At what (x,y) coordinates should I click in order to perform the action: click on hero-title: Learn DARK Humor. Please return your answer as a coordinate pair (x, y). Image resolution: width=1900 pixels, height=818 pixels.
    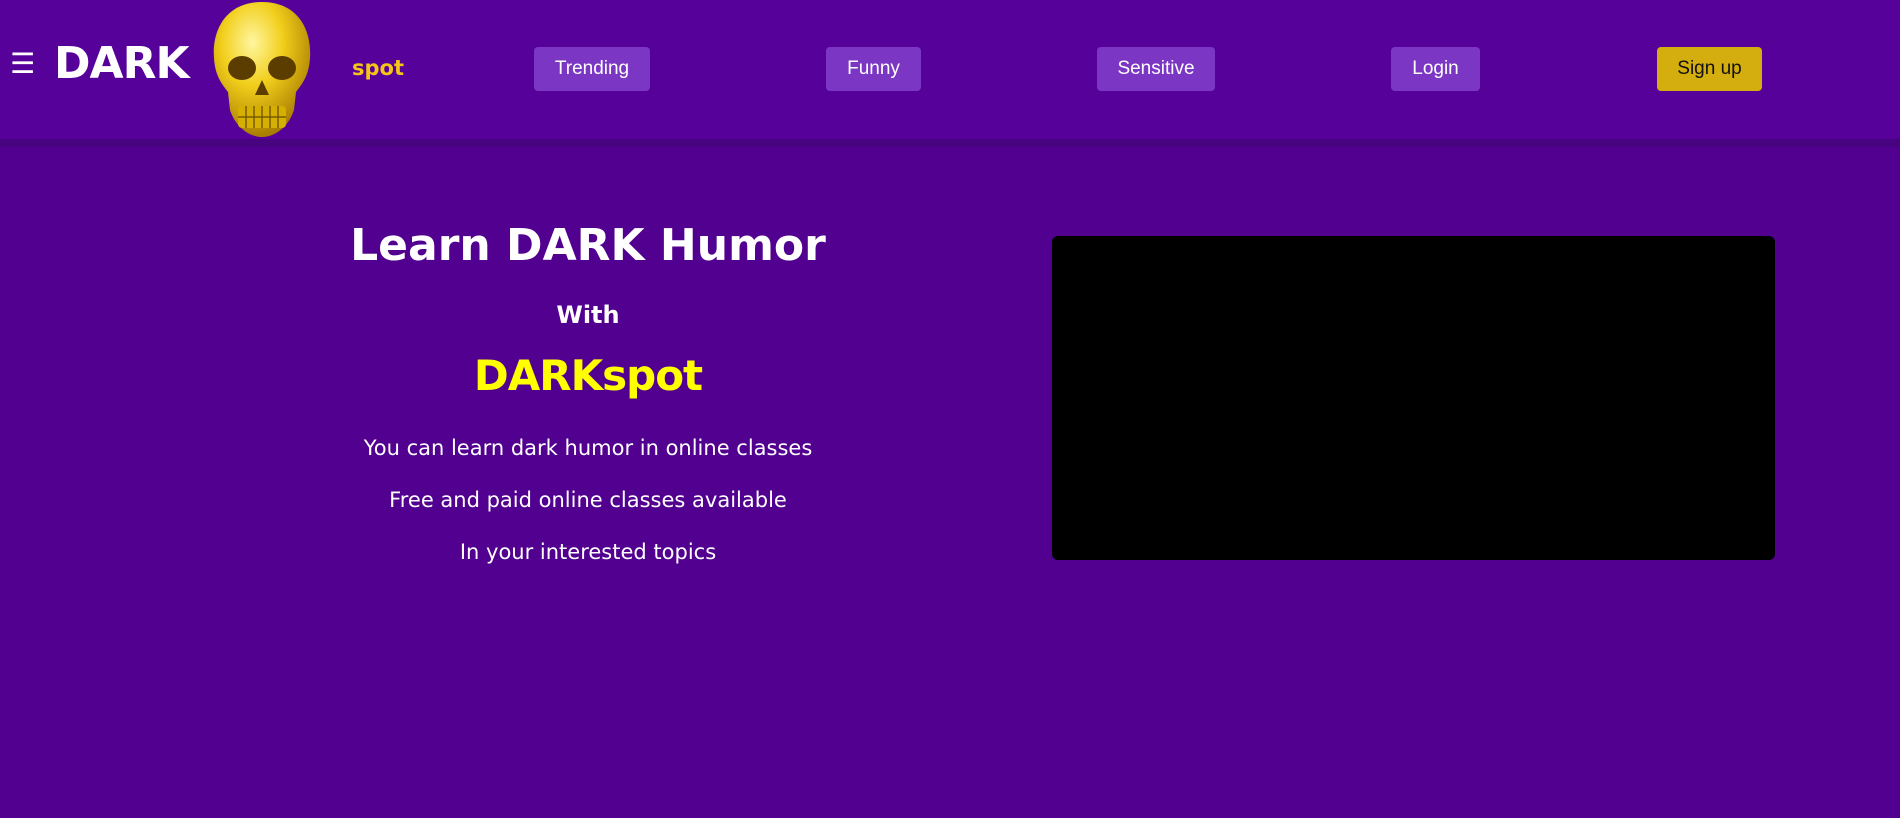
    Looking at the image, I should click on (588, 245).